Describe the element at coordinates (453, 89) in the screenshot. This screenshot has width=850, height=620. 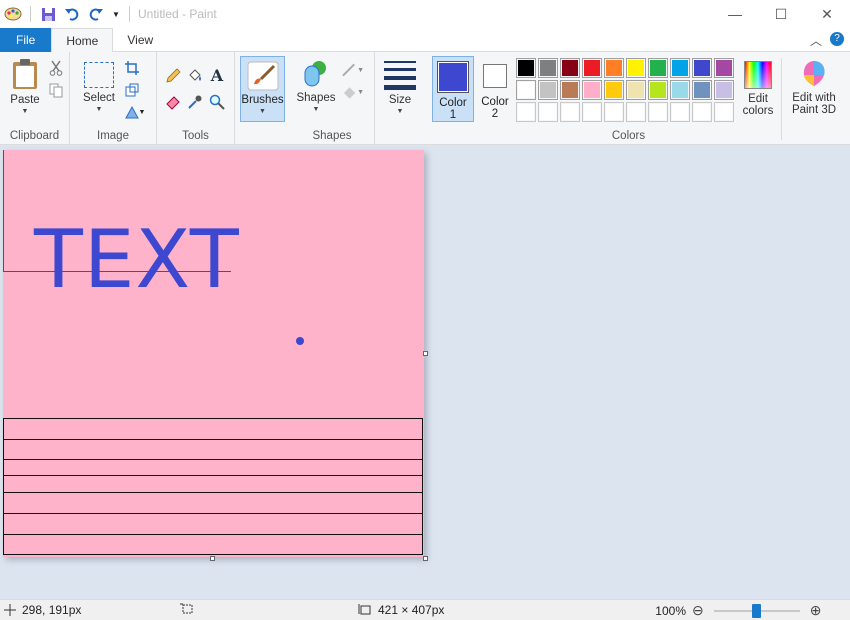
I see `color1-button: Color 1` at that location.